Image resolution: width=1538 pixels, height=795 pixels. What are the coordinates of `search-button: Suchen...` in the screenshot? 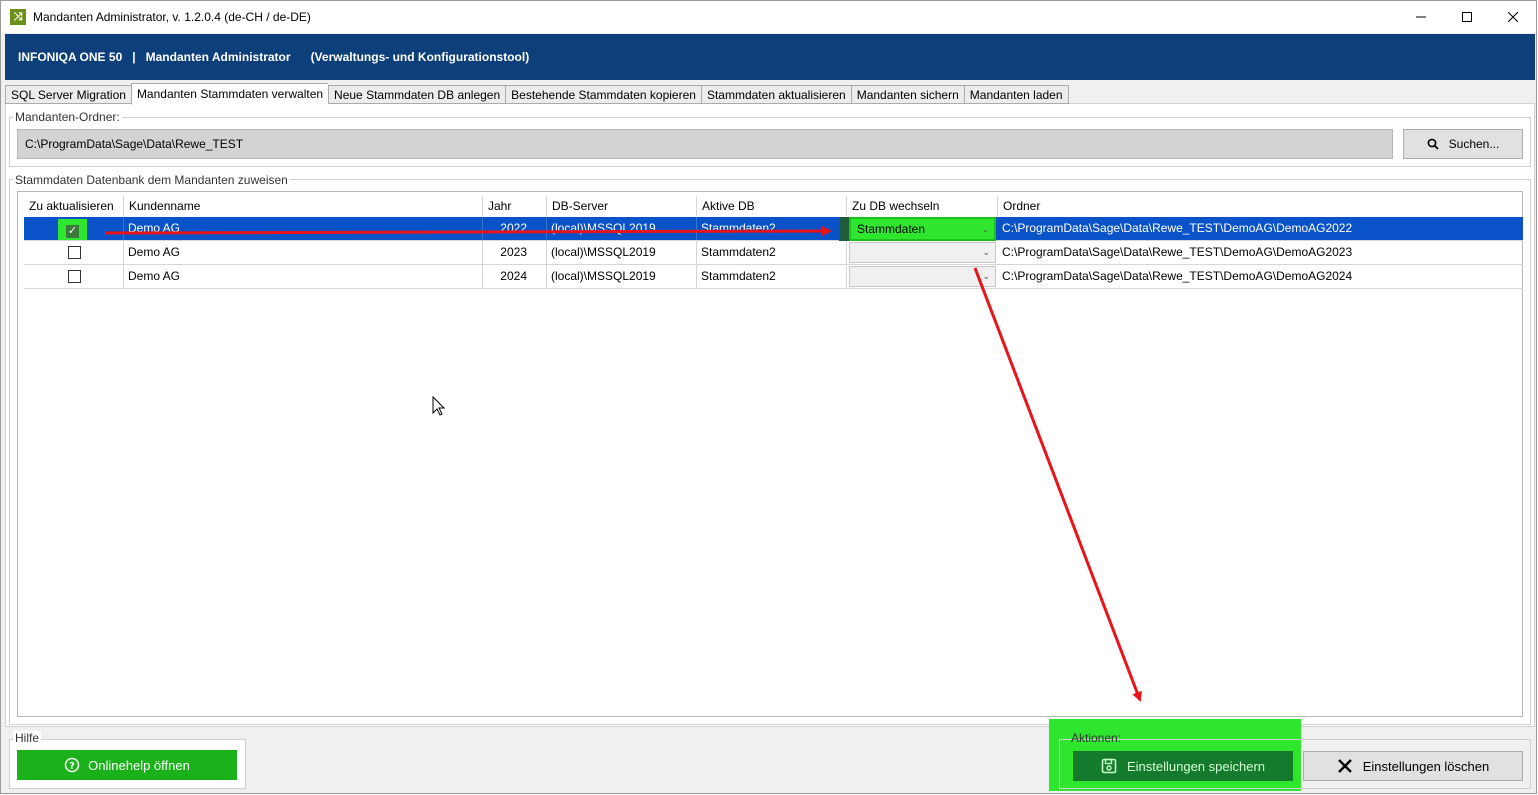 It's located at (1463, 144).